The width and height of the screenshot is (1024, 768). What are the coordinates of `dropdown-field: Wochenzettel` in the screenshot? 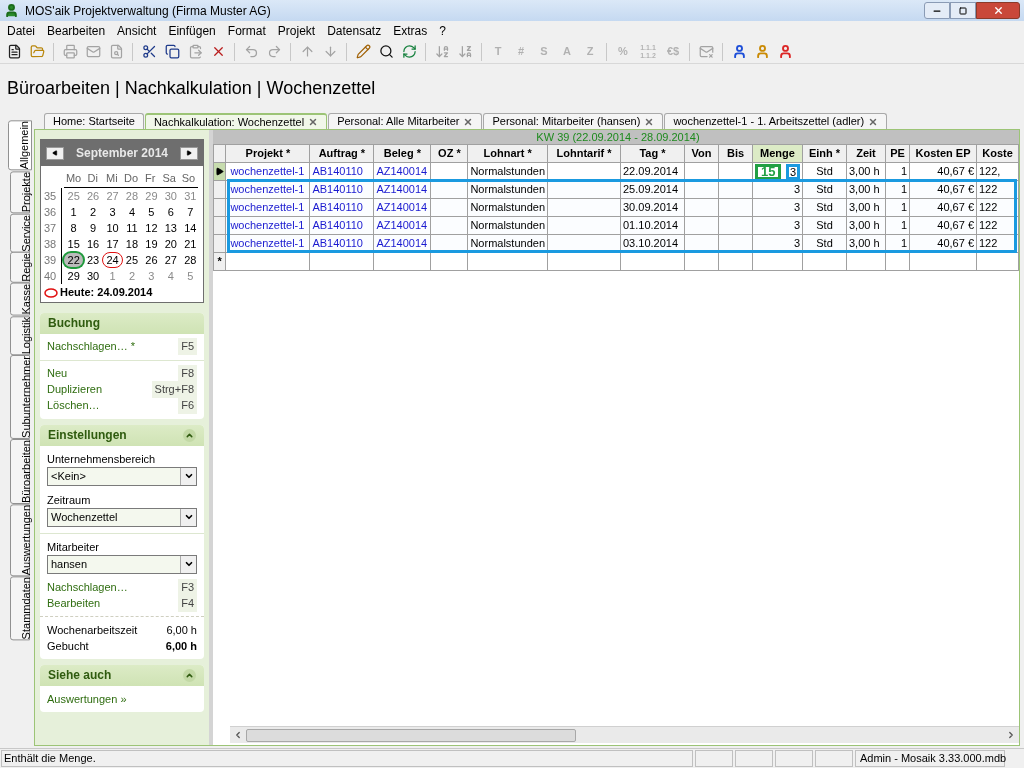 It's located at (122, 517).